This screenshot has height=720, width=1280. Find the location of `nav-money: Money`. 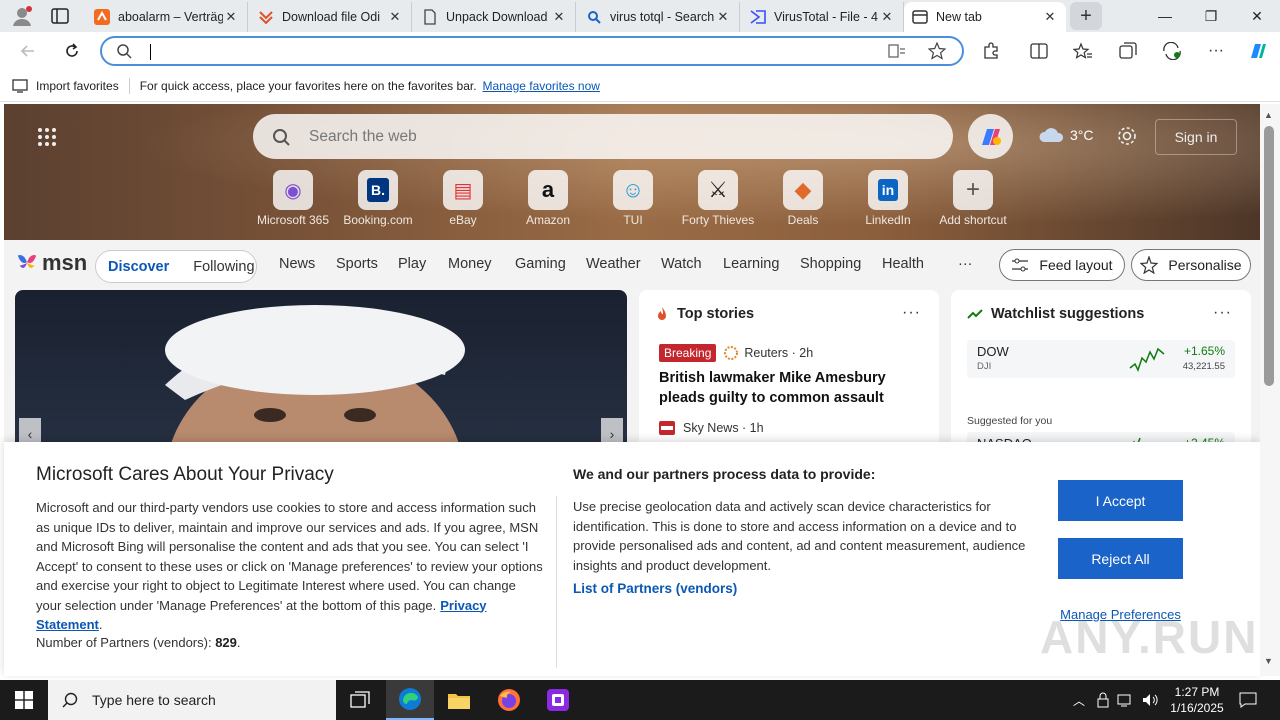

nav-money: Money is located at coordinates (470, 264).